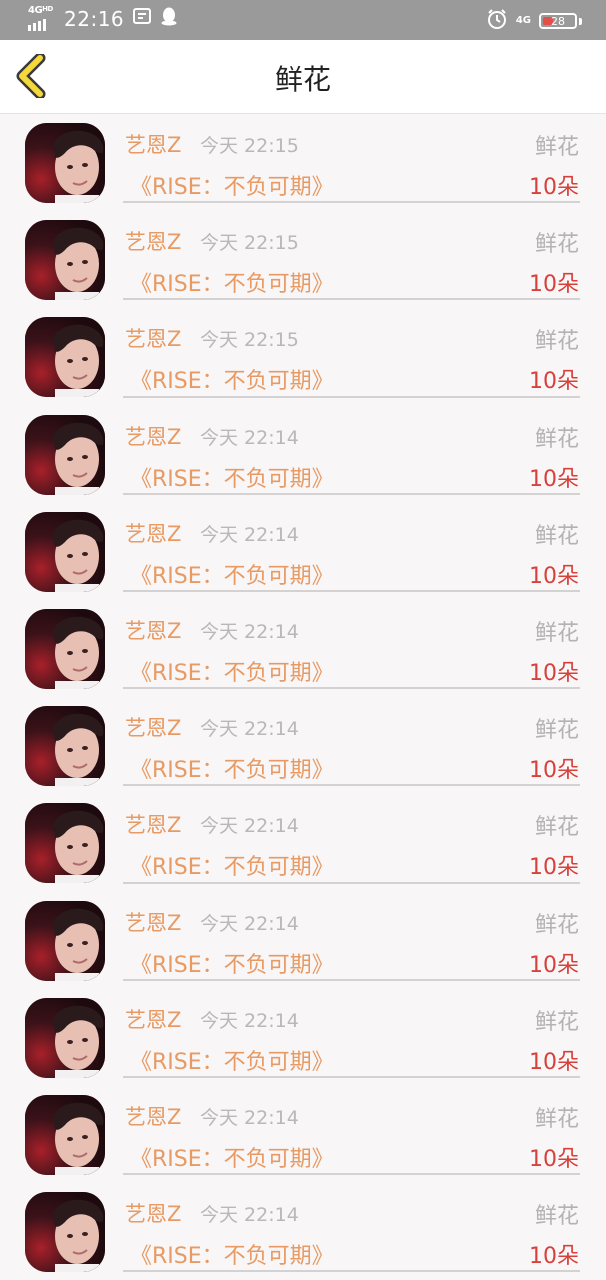 The height and width of the screenshot is (1280, 606). I want to click on top-nav-bar: 鲜花, so click(303, 77).